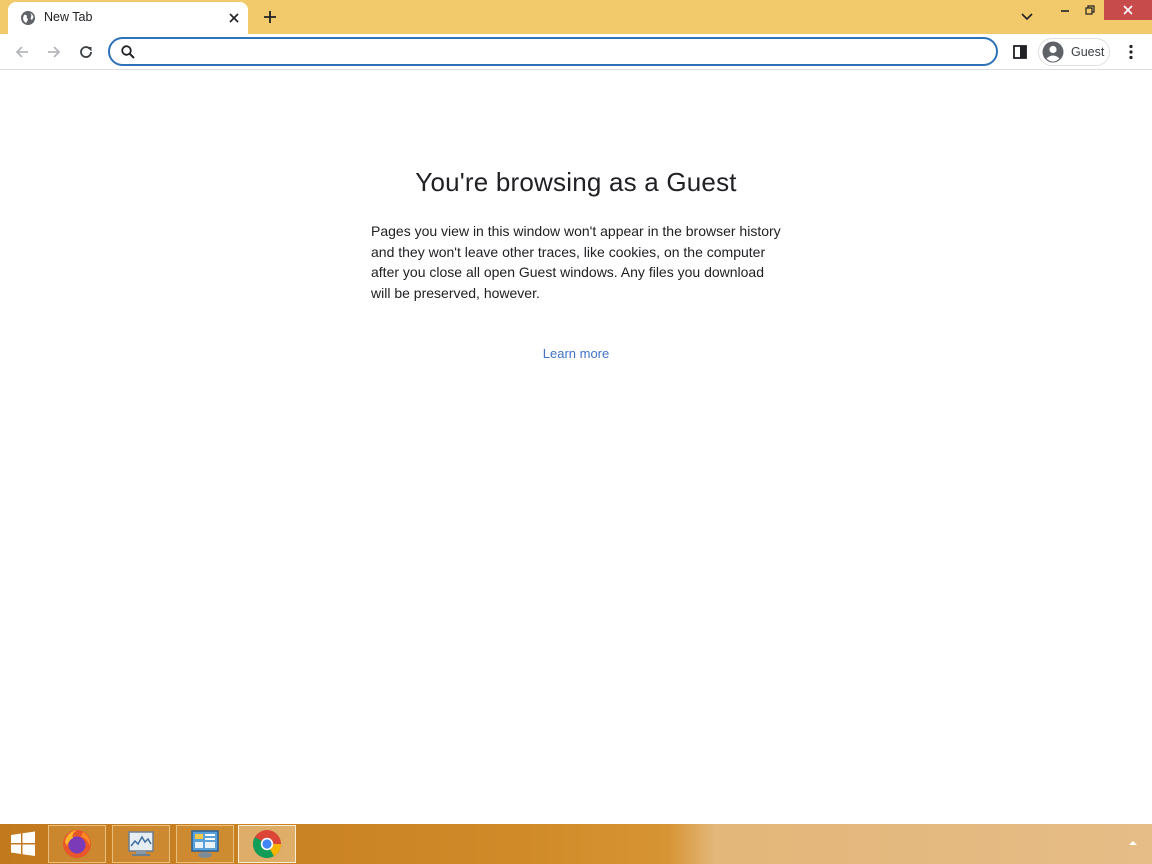  What do you see at coordinates (28, 18) in the screenshot?
I see `globe-icon` at bounding box center [28, 18].